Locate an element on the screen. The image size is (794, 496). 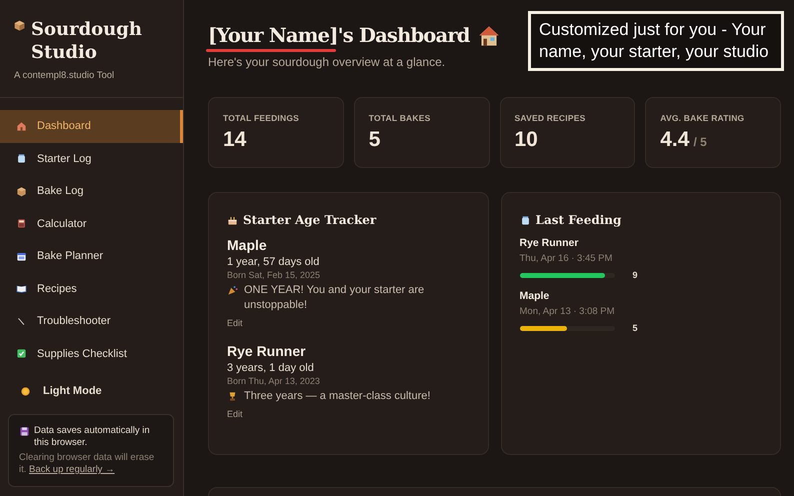
notice-detail: Clearing browser data will erase it. Back up regularly → is located at coordinates (87, 464).